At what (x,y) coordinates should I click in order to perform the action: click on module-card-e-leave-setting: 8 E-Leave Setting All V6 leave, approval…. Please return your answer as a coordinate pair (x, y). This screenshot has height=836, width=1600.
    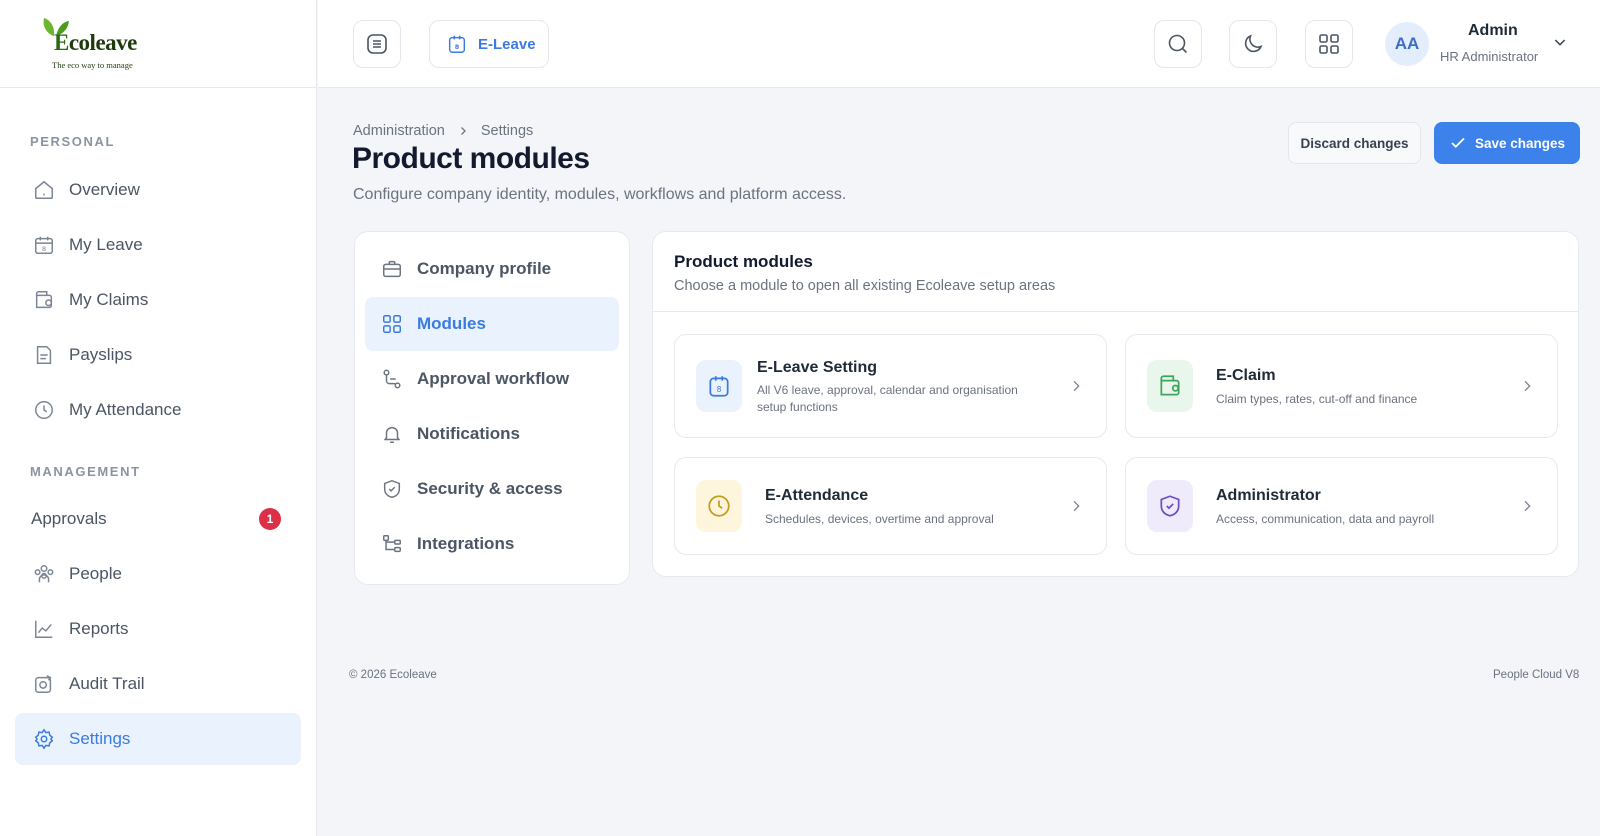
    Looking at the image, I should click on (890, 386).